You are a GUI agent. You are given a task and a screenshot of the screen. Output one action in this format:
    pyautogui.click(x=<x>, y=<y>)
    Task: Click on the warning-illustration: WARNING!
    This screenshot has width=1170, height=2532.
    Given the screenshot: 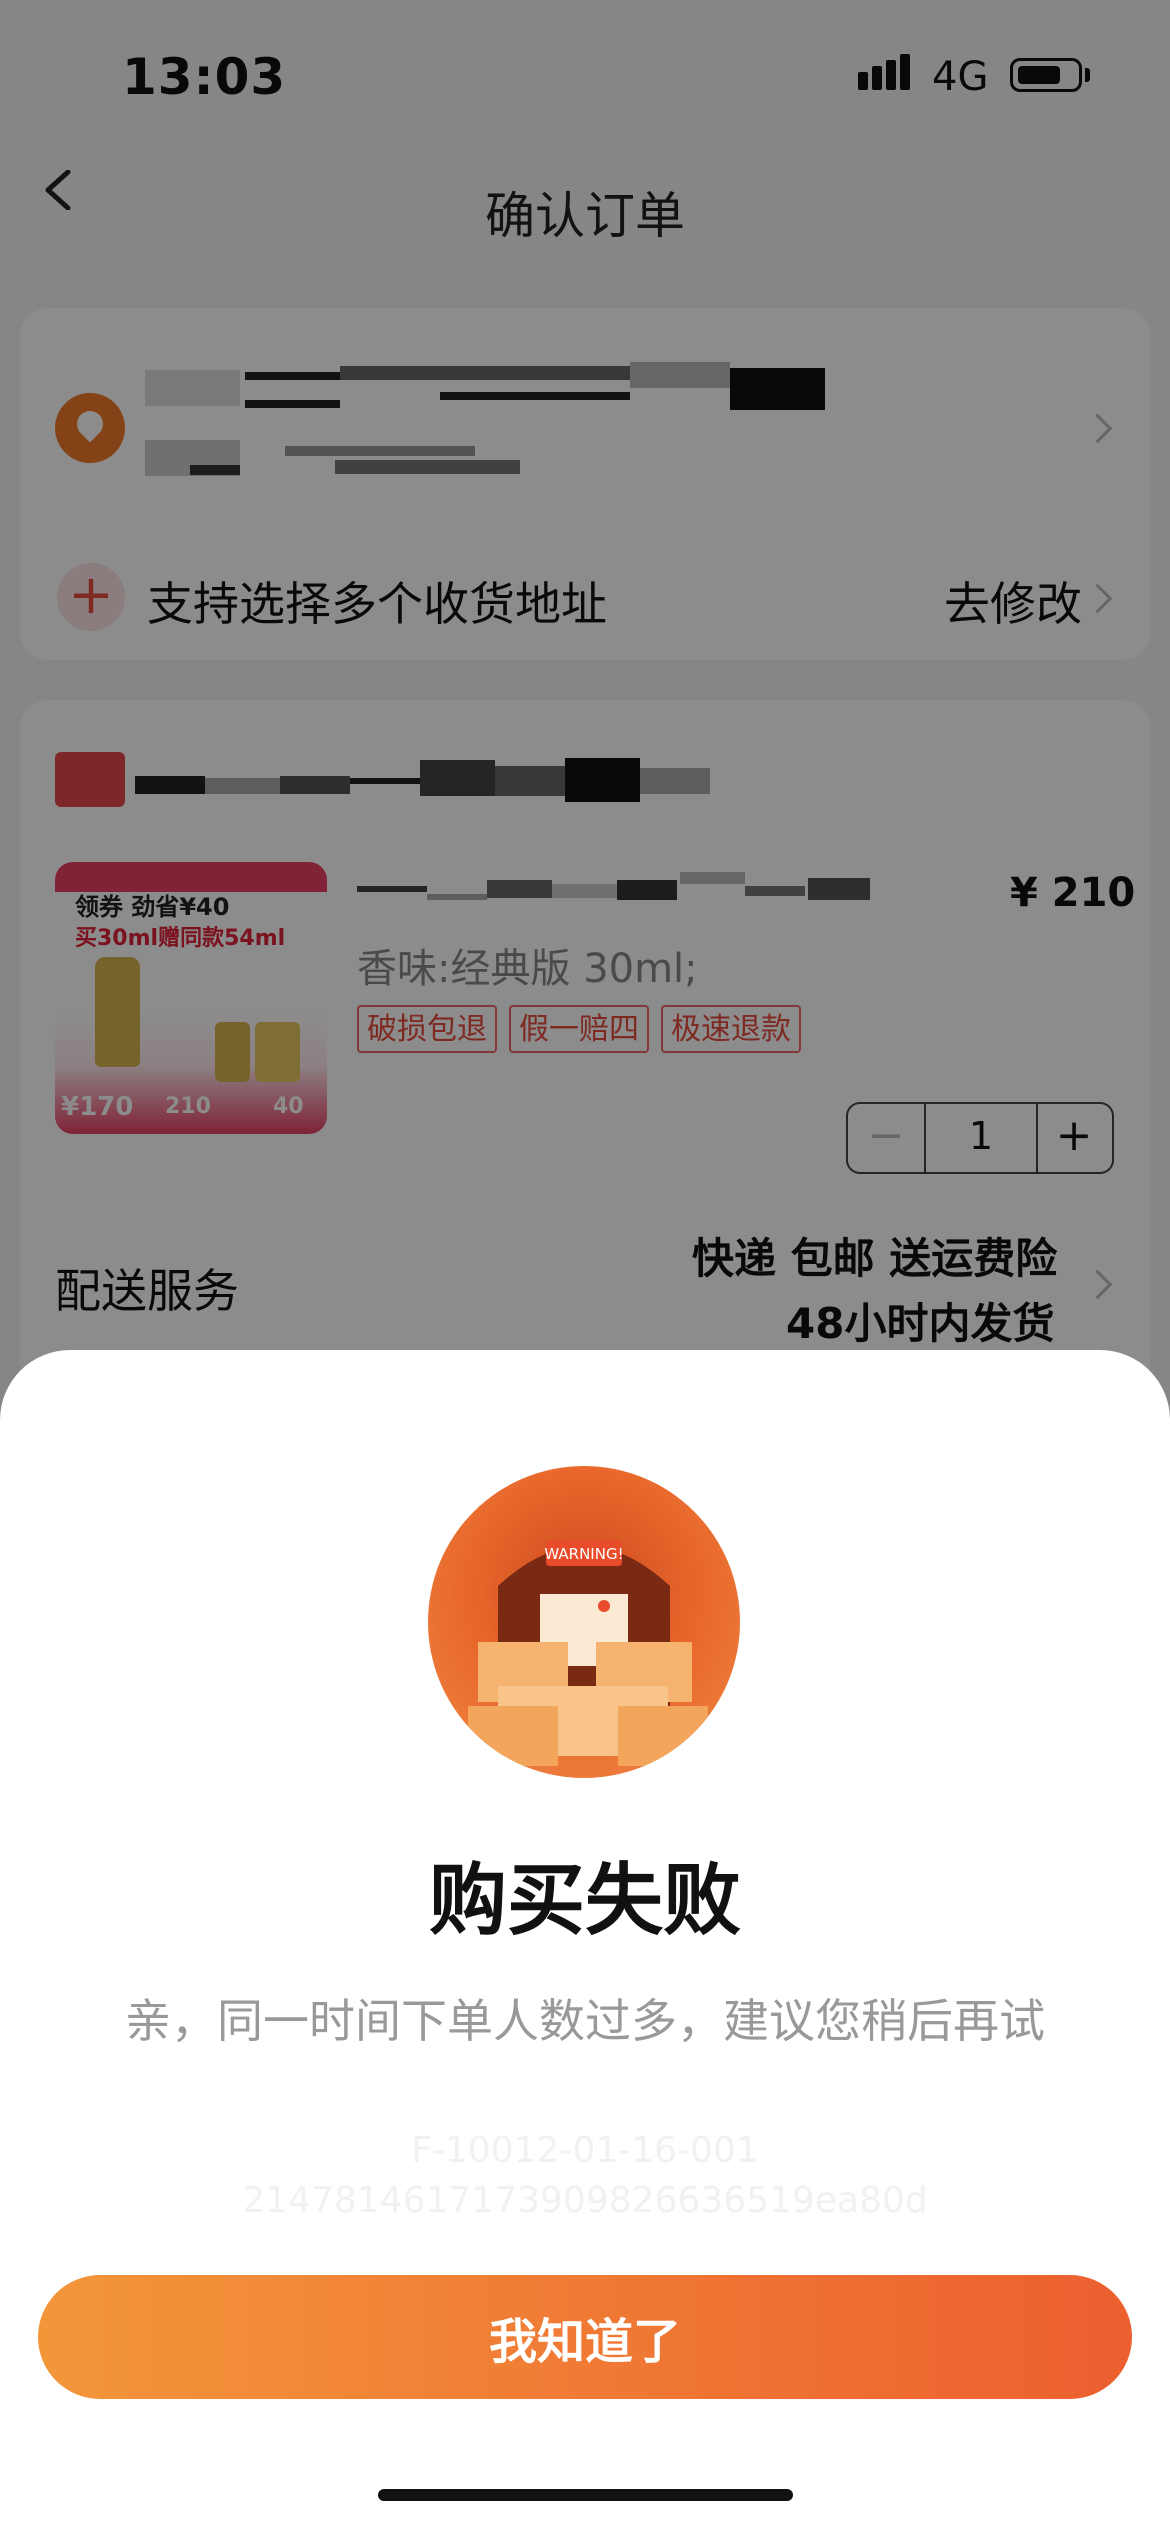 What is the action you would take?
    pyautogui.click(x=584, y=1622)
    